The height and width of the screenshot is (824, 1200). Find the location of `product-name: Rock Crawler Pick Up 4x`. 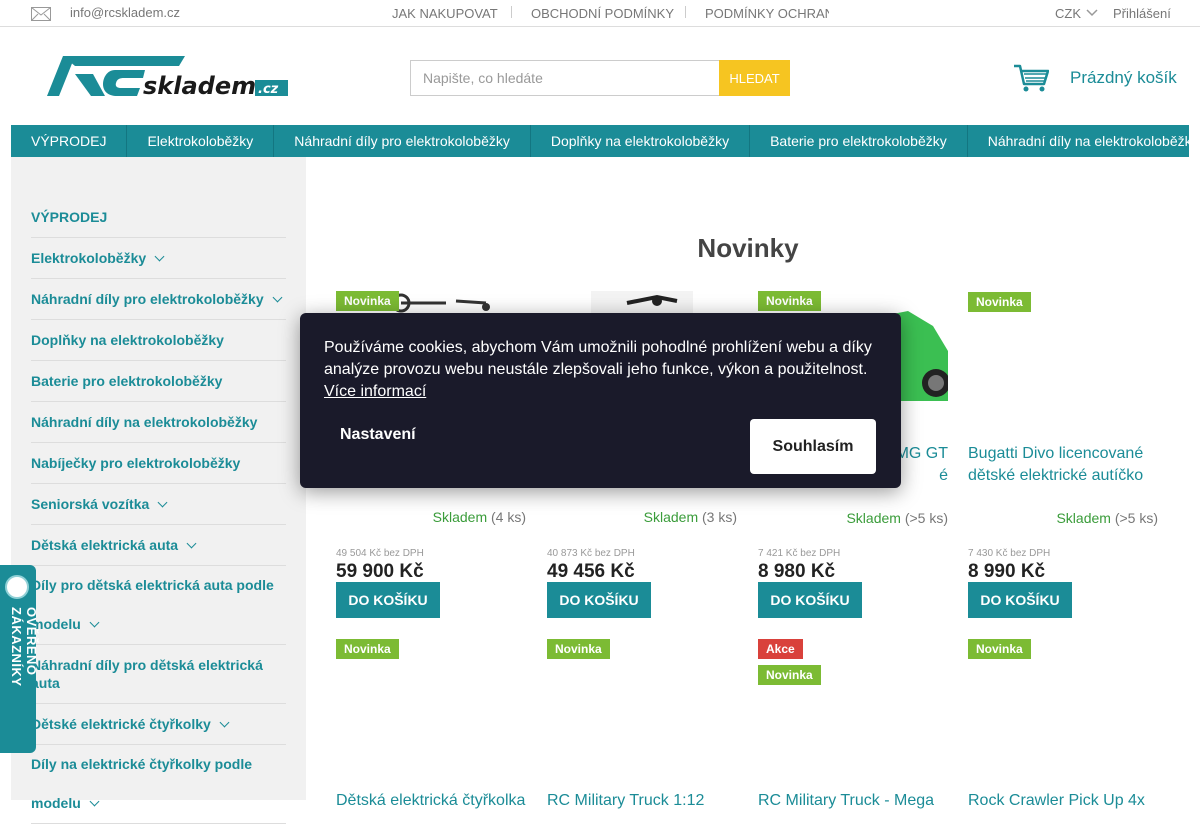

product-name: Rock Crawler Pick Up 4x is located at coordinates (1063, 801).